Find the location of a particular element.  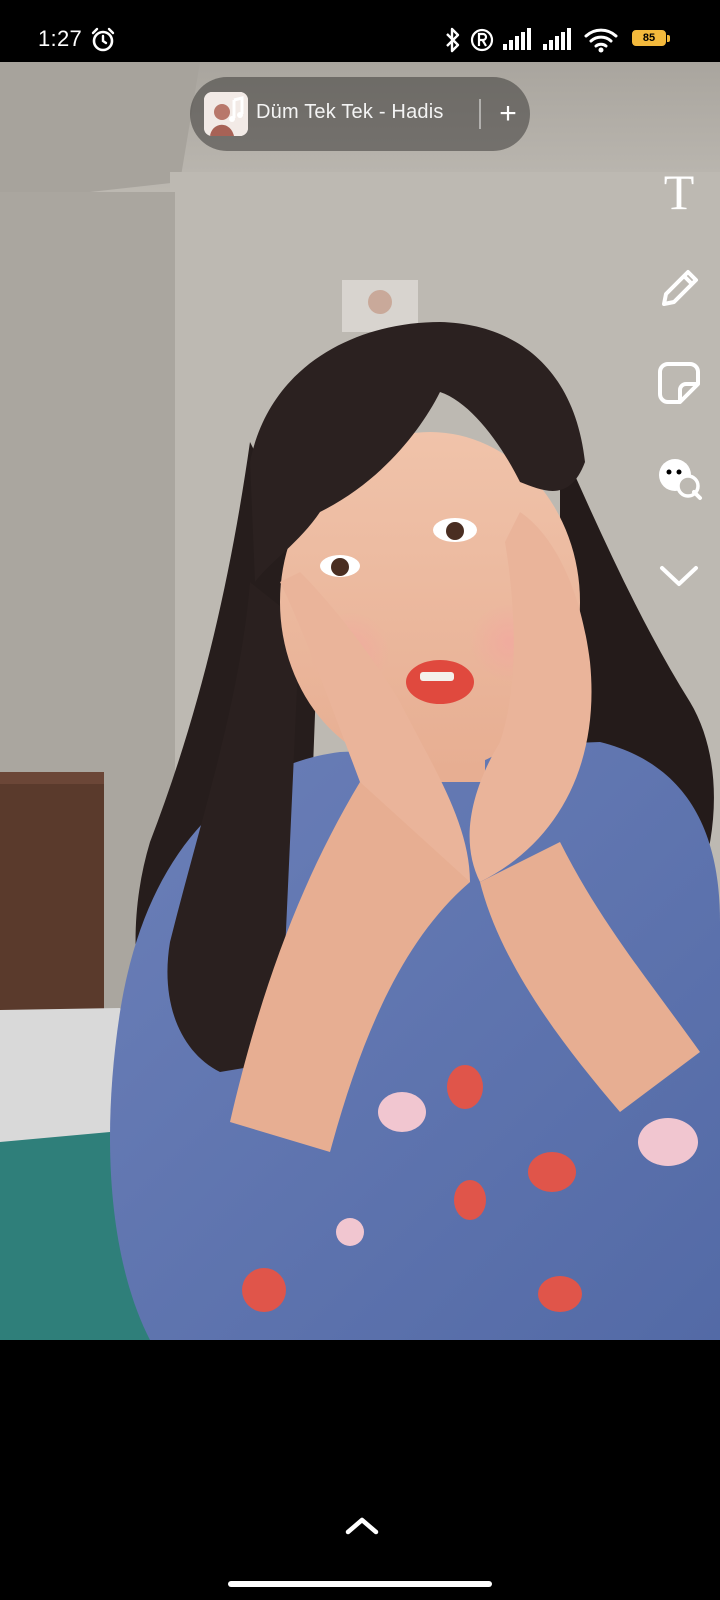

battery-body: 85 is located at coordinates (649, 38).